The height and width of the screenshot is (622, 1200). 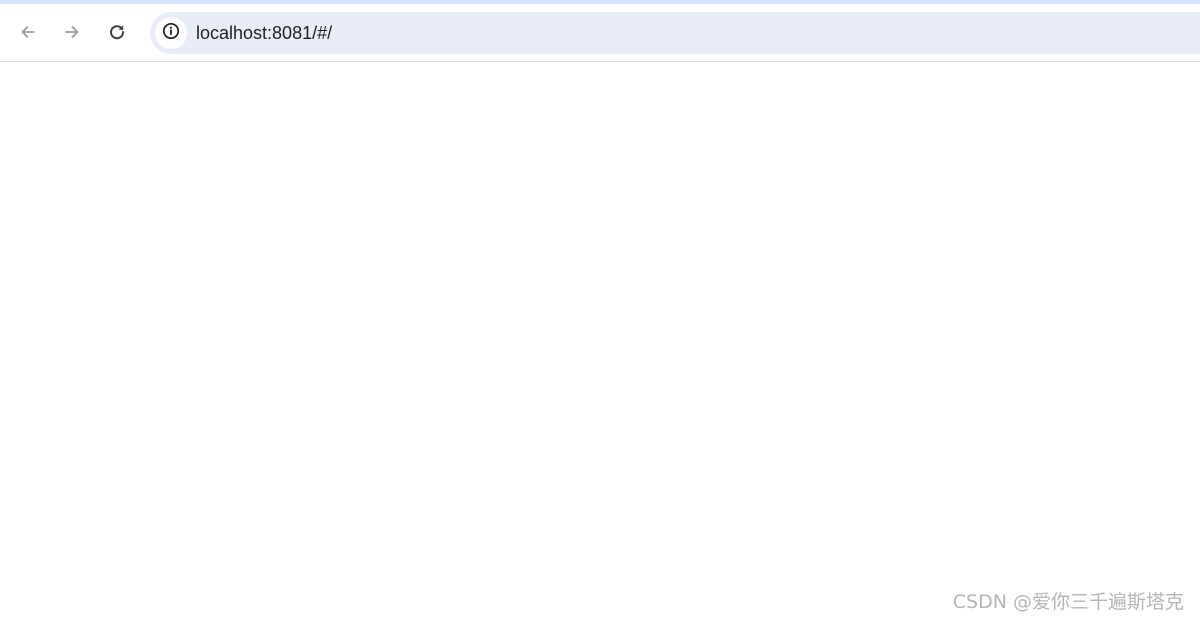 I want to click on reload-icon, so click(x=117, y=32).